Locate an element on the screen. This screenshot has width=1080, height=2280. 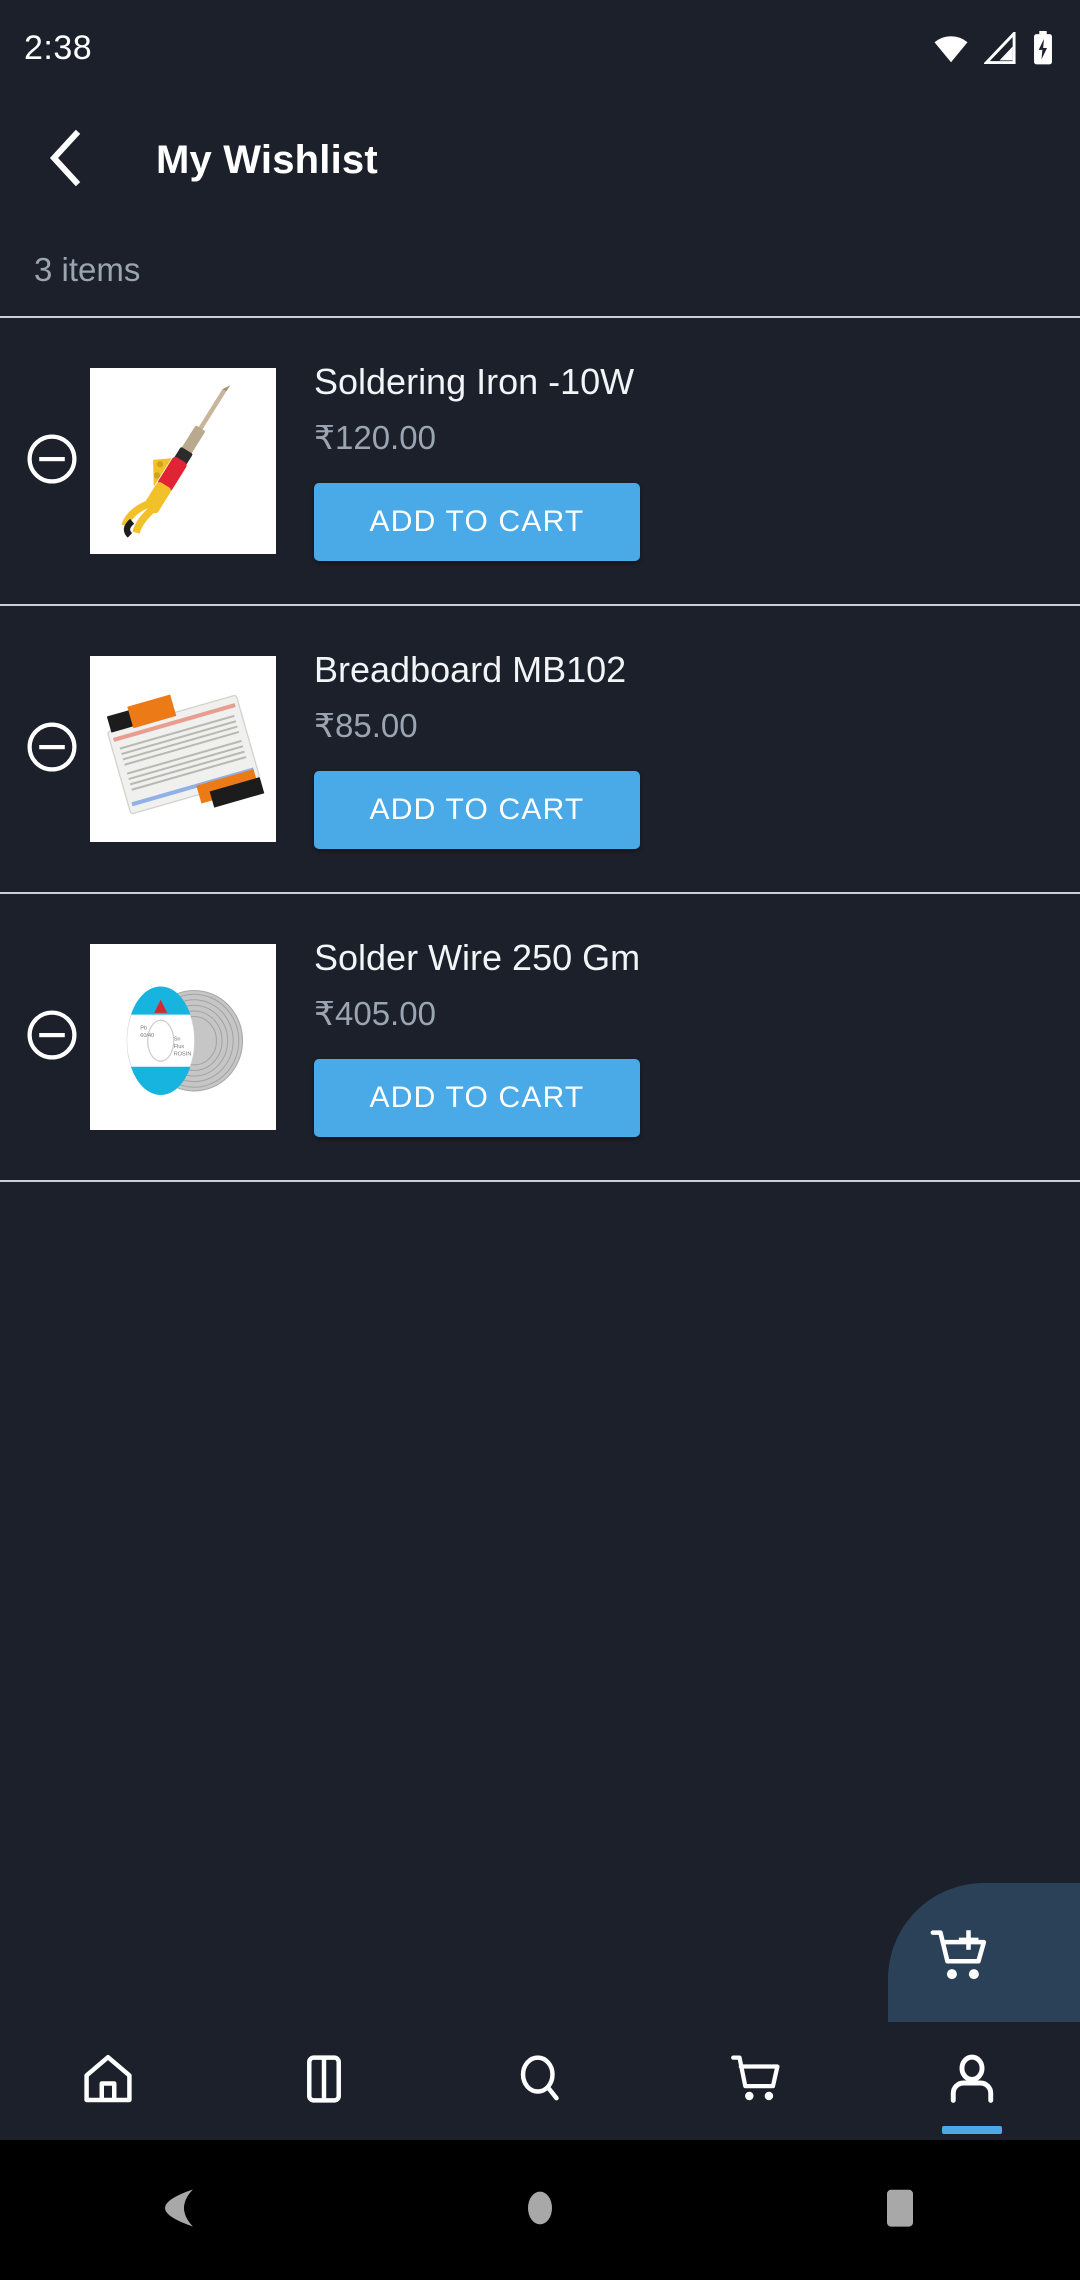
android-home-button is located at coordinates (540, 2210).